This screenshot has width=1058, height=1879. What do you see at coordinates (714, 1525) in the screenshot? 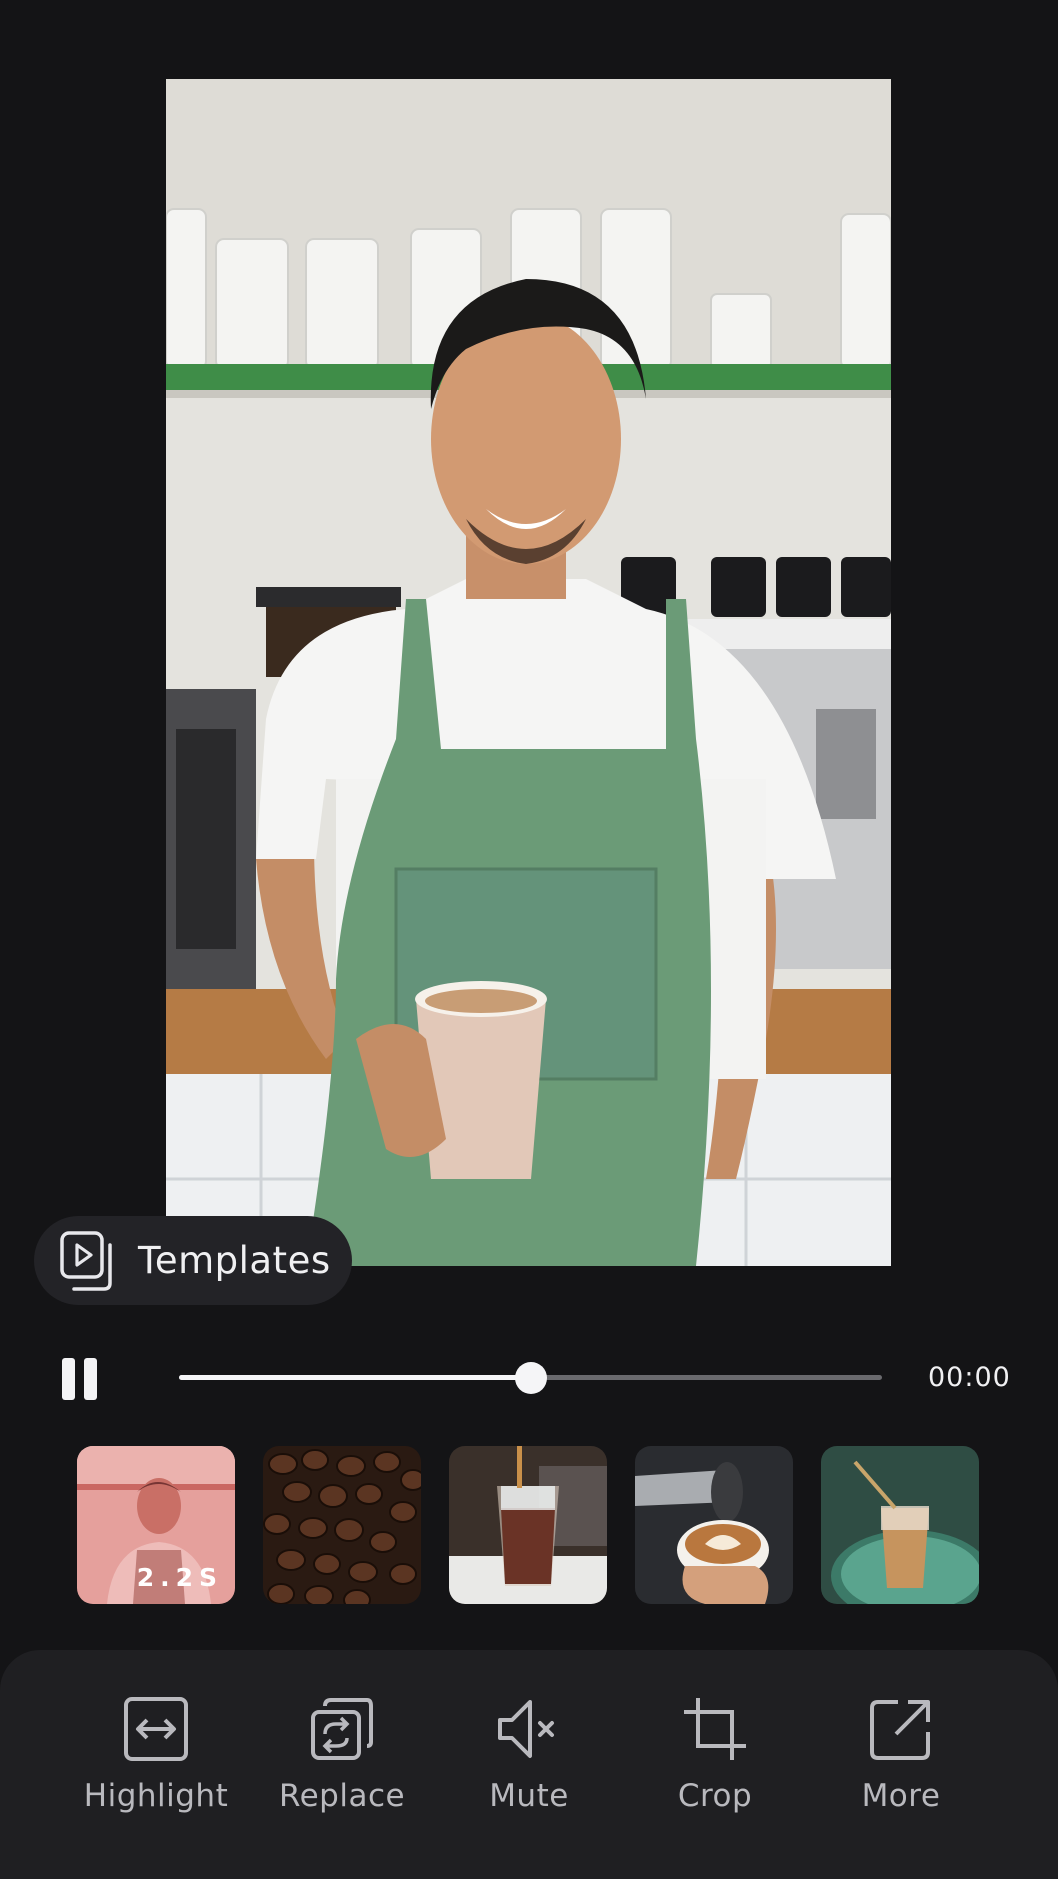
I see `clip-latte-art` at bounding box center [714, 1525].